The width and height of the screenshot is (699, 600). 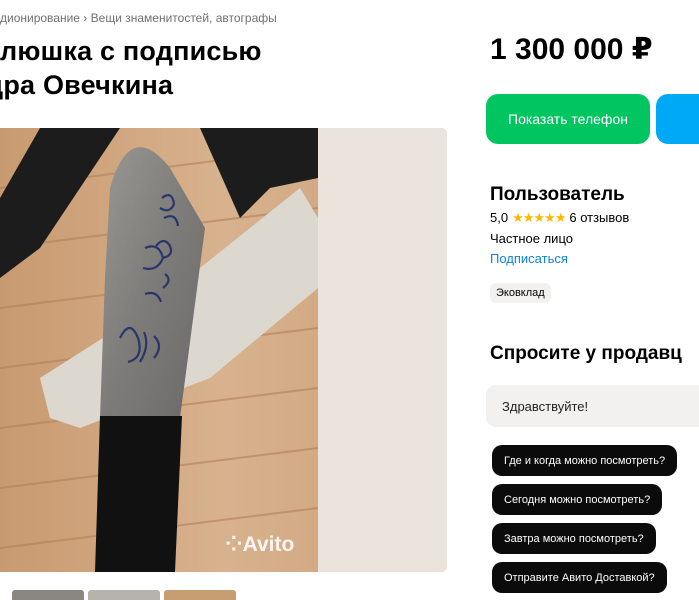 I want to click on seller-rating: 5,0 ★★★★★ 6 отзывов, so click(x=559, y=218).